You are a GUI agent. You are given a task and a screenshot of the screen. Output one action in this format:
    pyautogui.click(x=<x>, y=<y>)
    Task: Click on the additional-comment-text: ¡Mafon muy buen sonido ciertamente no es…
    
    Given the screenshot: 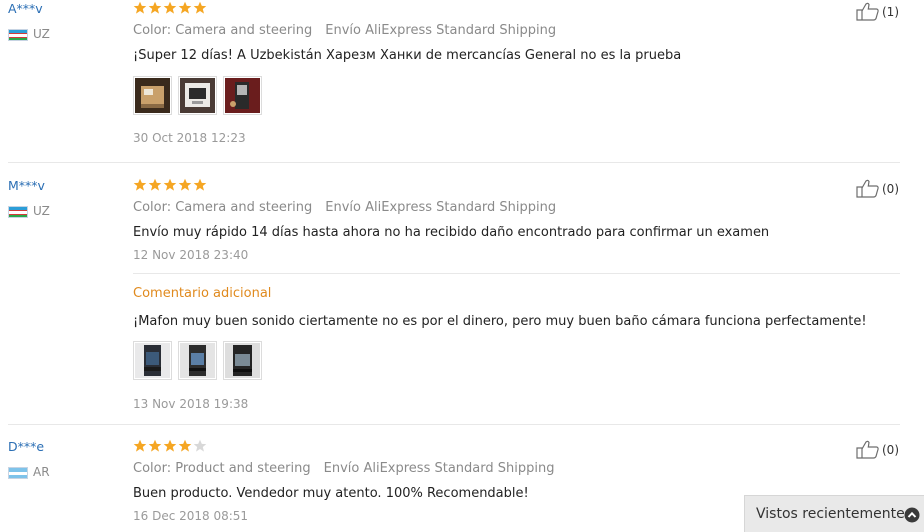 What is the action you would take?
    pyautogui.click(x=500, y=321)
    